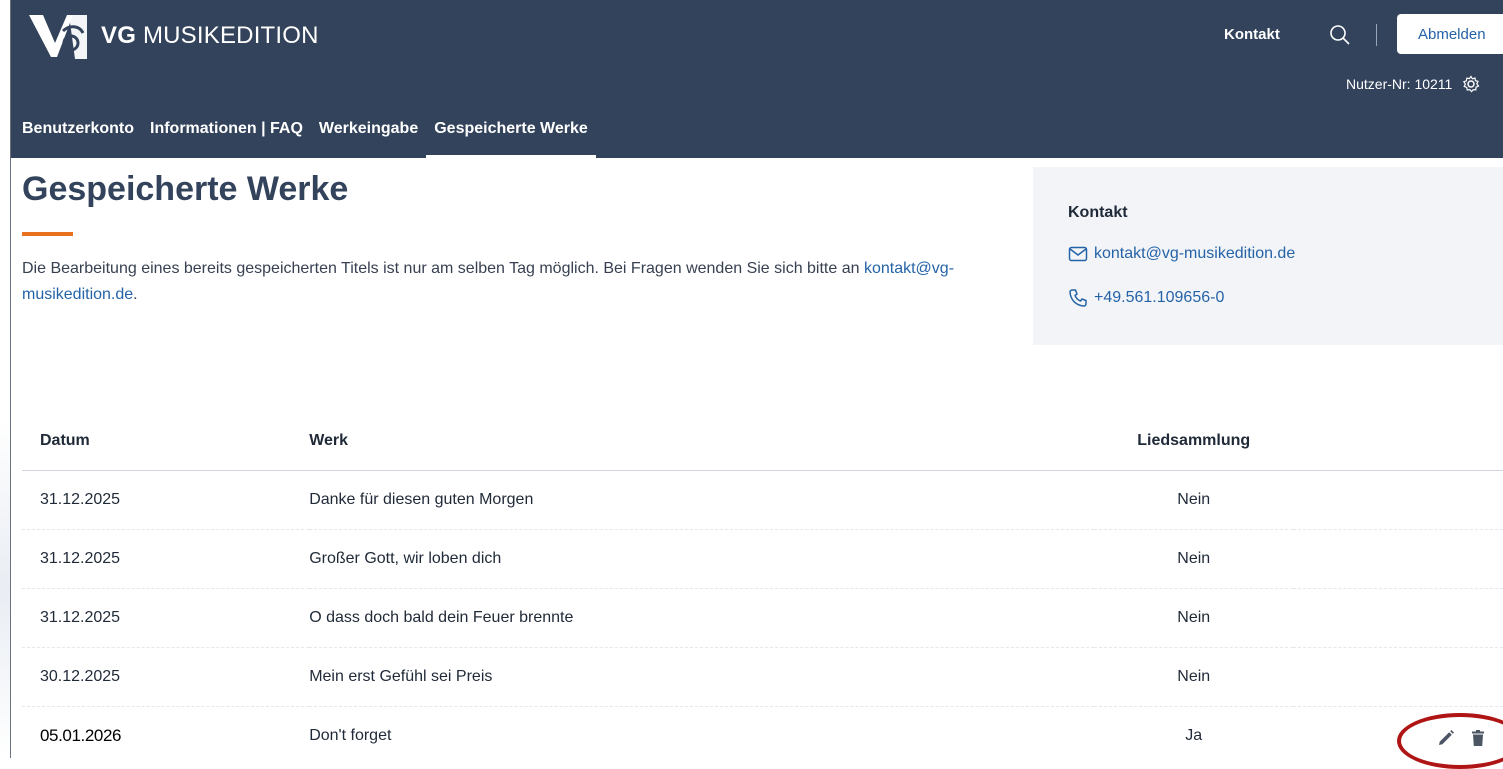 The height and width of the screenshot is (769, 1503). What do you see at coordinates (511, 138) in the screenshot?
I see `tab-gespeicherte-werke: Gespeicherte Werke` at bounding box center [511, 138].